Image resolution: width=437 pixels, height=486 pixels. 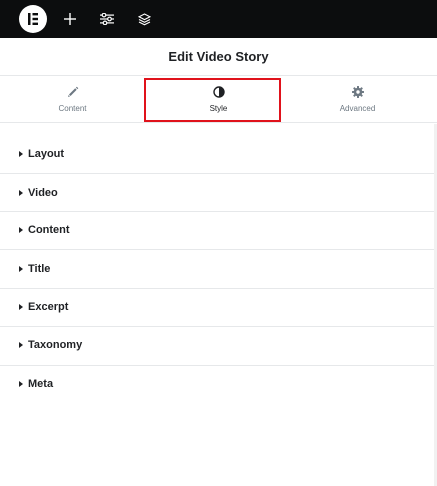 I want to click on top-toolbar, so click(x=218, y=19).